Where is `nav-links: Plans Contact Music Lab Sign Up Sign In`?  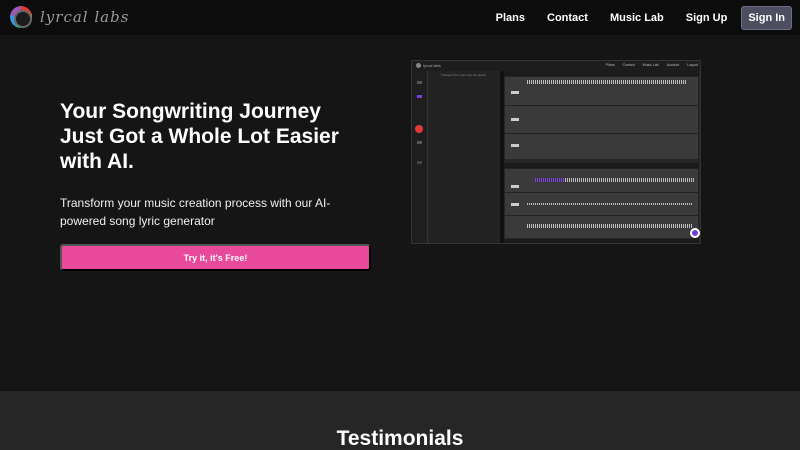
nav-links: Plans Contact Music Lab Sign Up Sign In is located at coordinates (633, 17).